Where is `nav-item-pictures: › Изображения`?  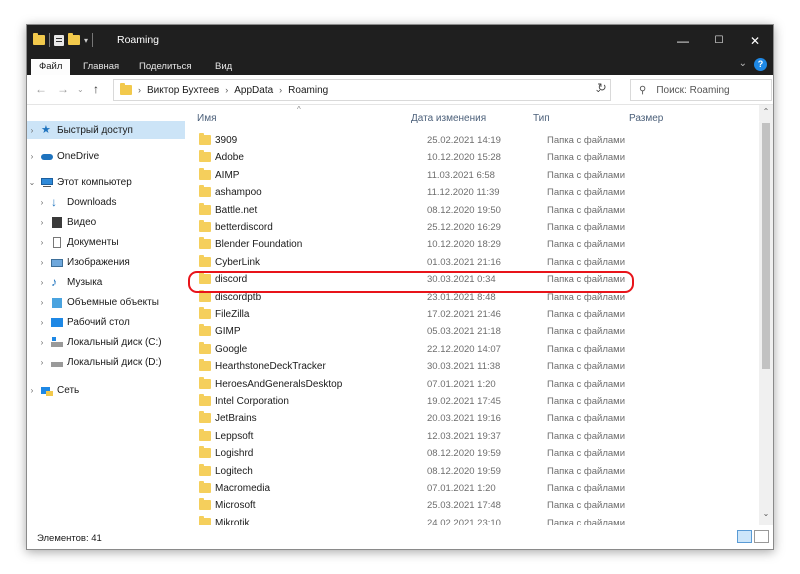 nav-item-pictures: › Изображения is located at coordinates (83, 262).